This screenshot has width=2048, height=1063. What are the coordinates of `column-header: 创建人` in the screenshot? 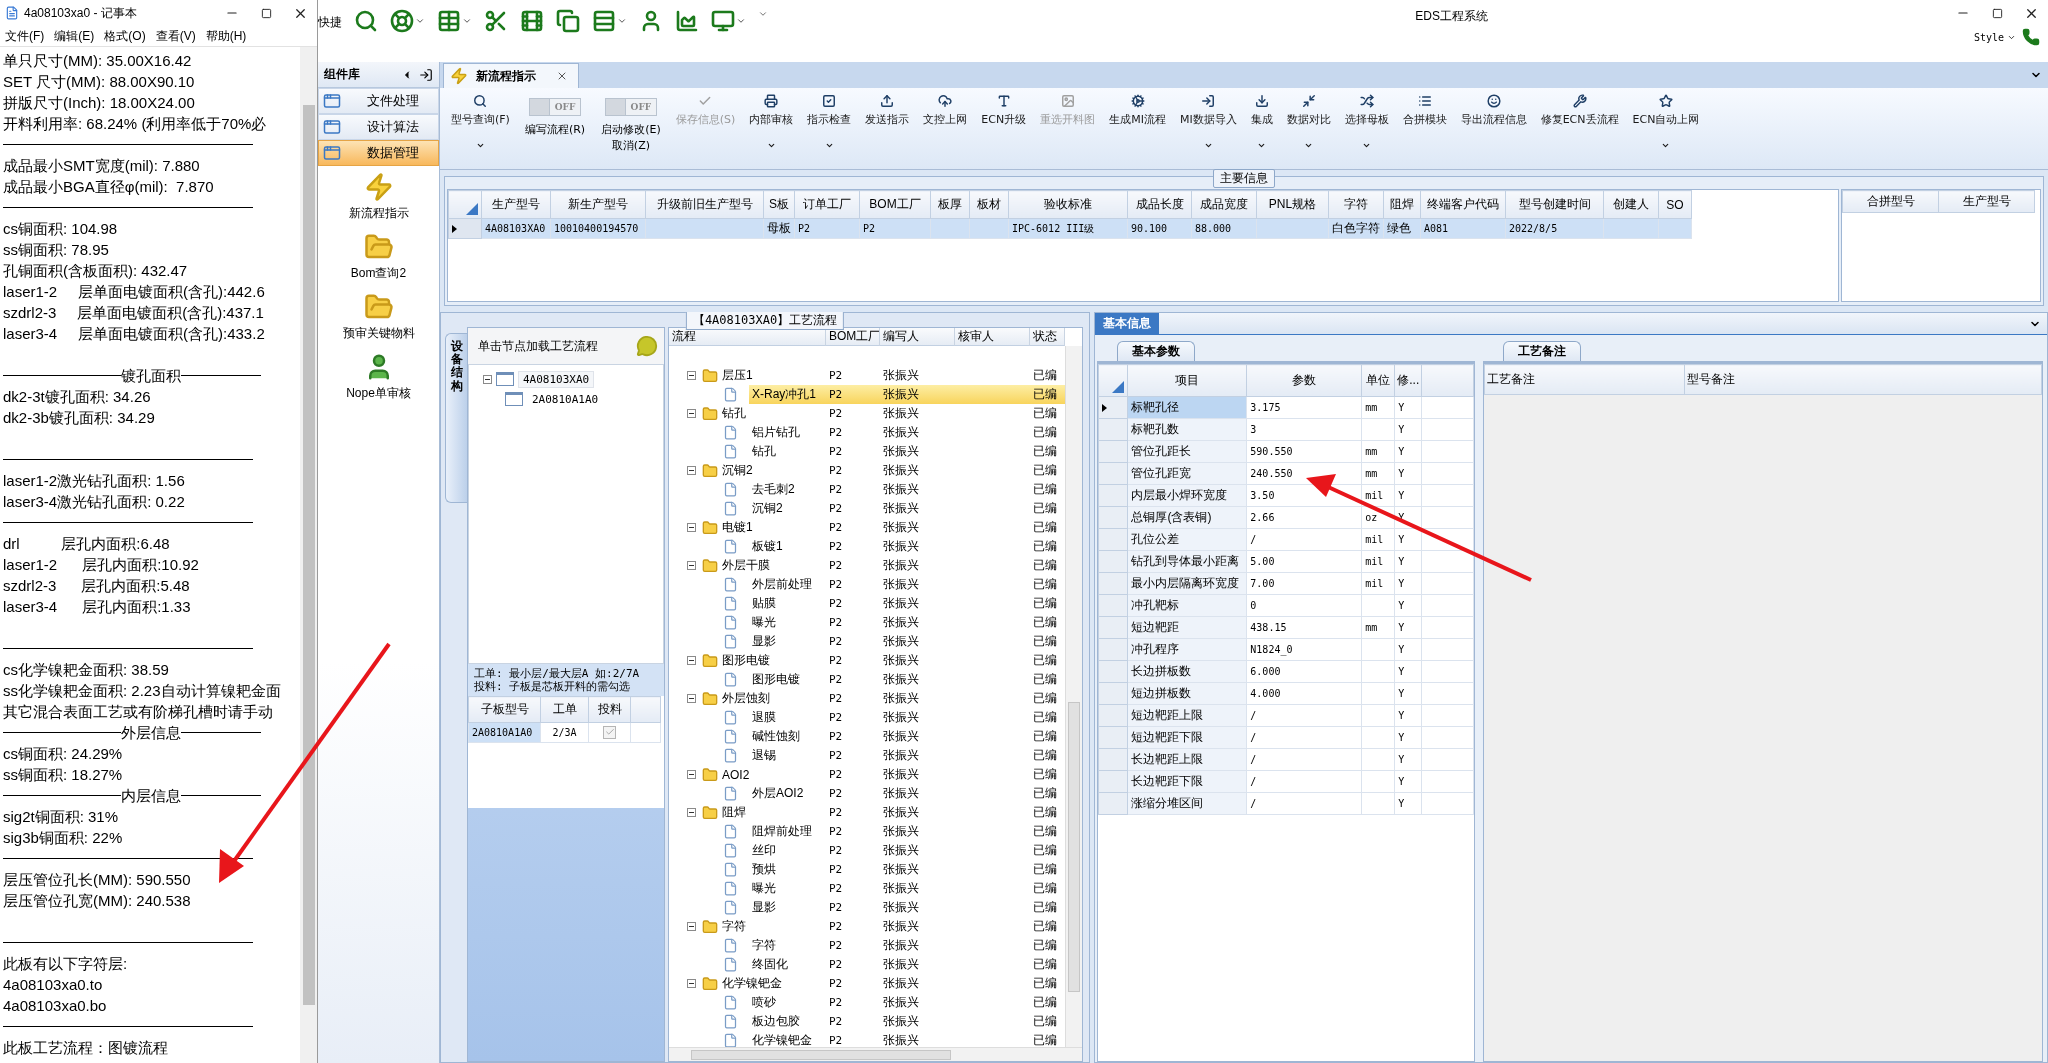 It's located at (1631, 204).